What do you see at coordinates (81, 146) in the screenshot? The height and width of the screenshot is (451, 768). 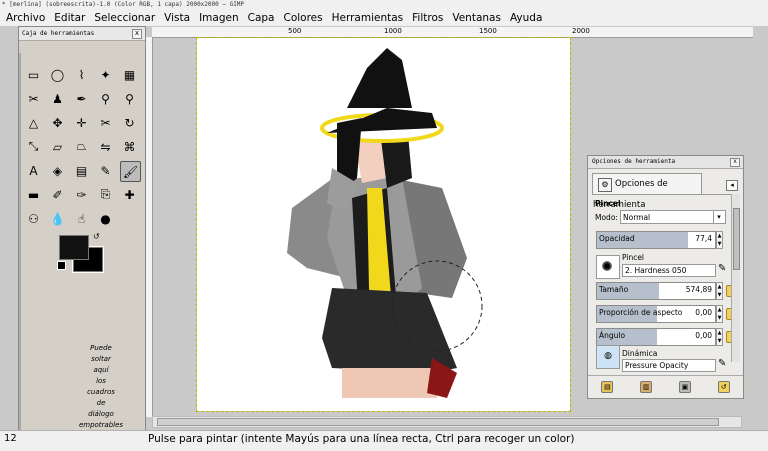 I see `perspective-icon: ⏢` at bounding box center [81, 146].